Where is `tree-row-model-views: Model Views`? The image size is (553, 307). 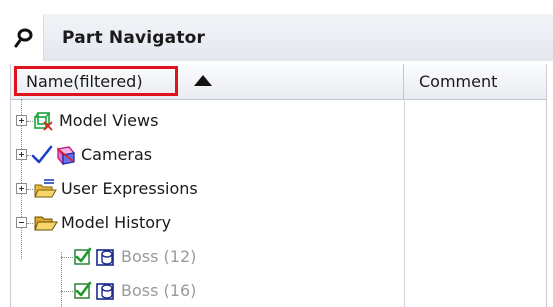 tree-row-model-views: Model Views is located at coordinates (207, 121).